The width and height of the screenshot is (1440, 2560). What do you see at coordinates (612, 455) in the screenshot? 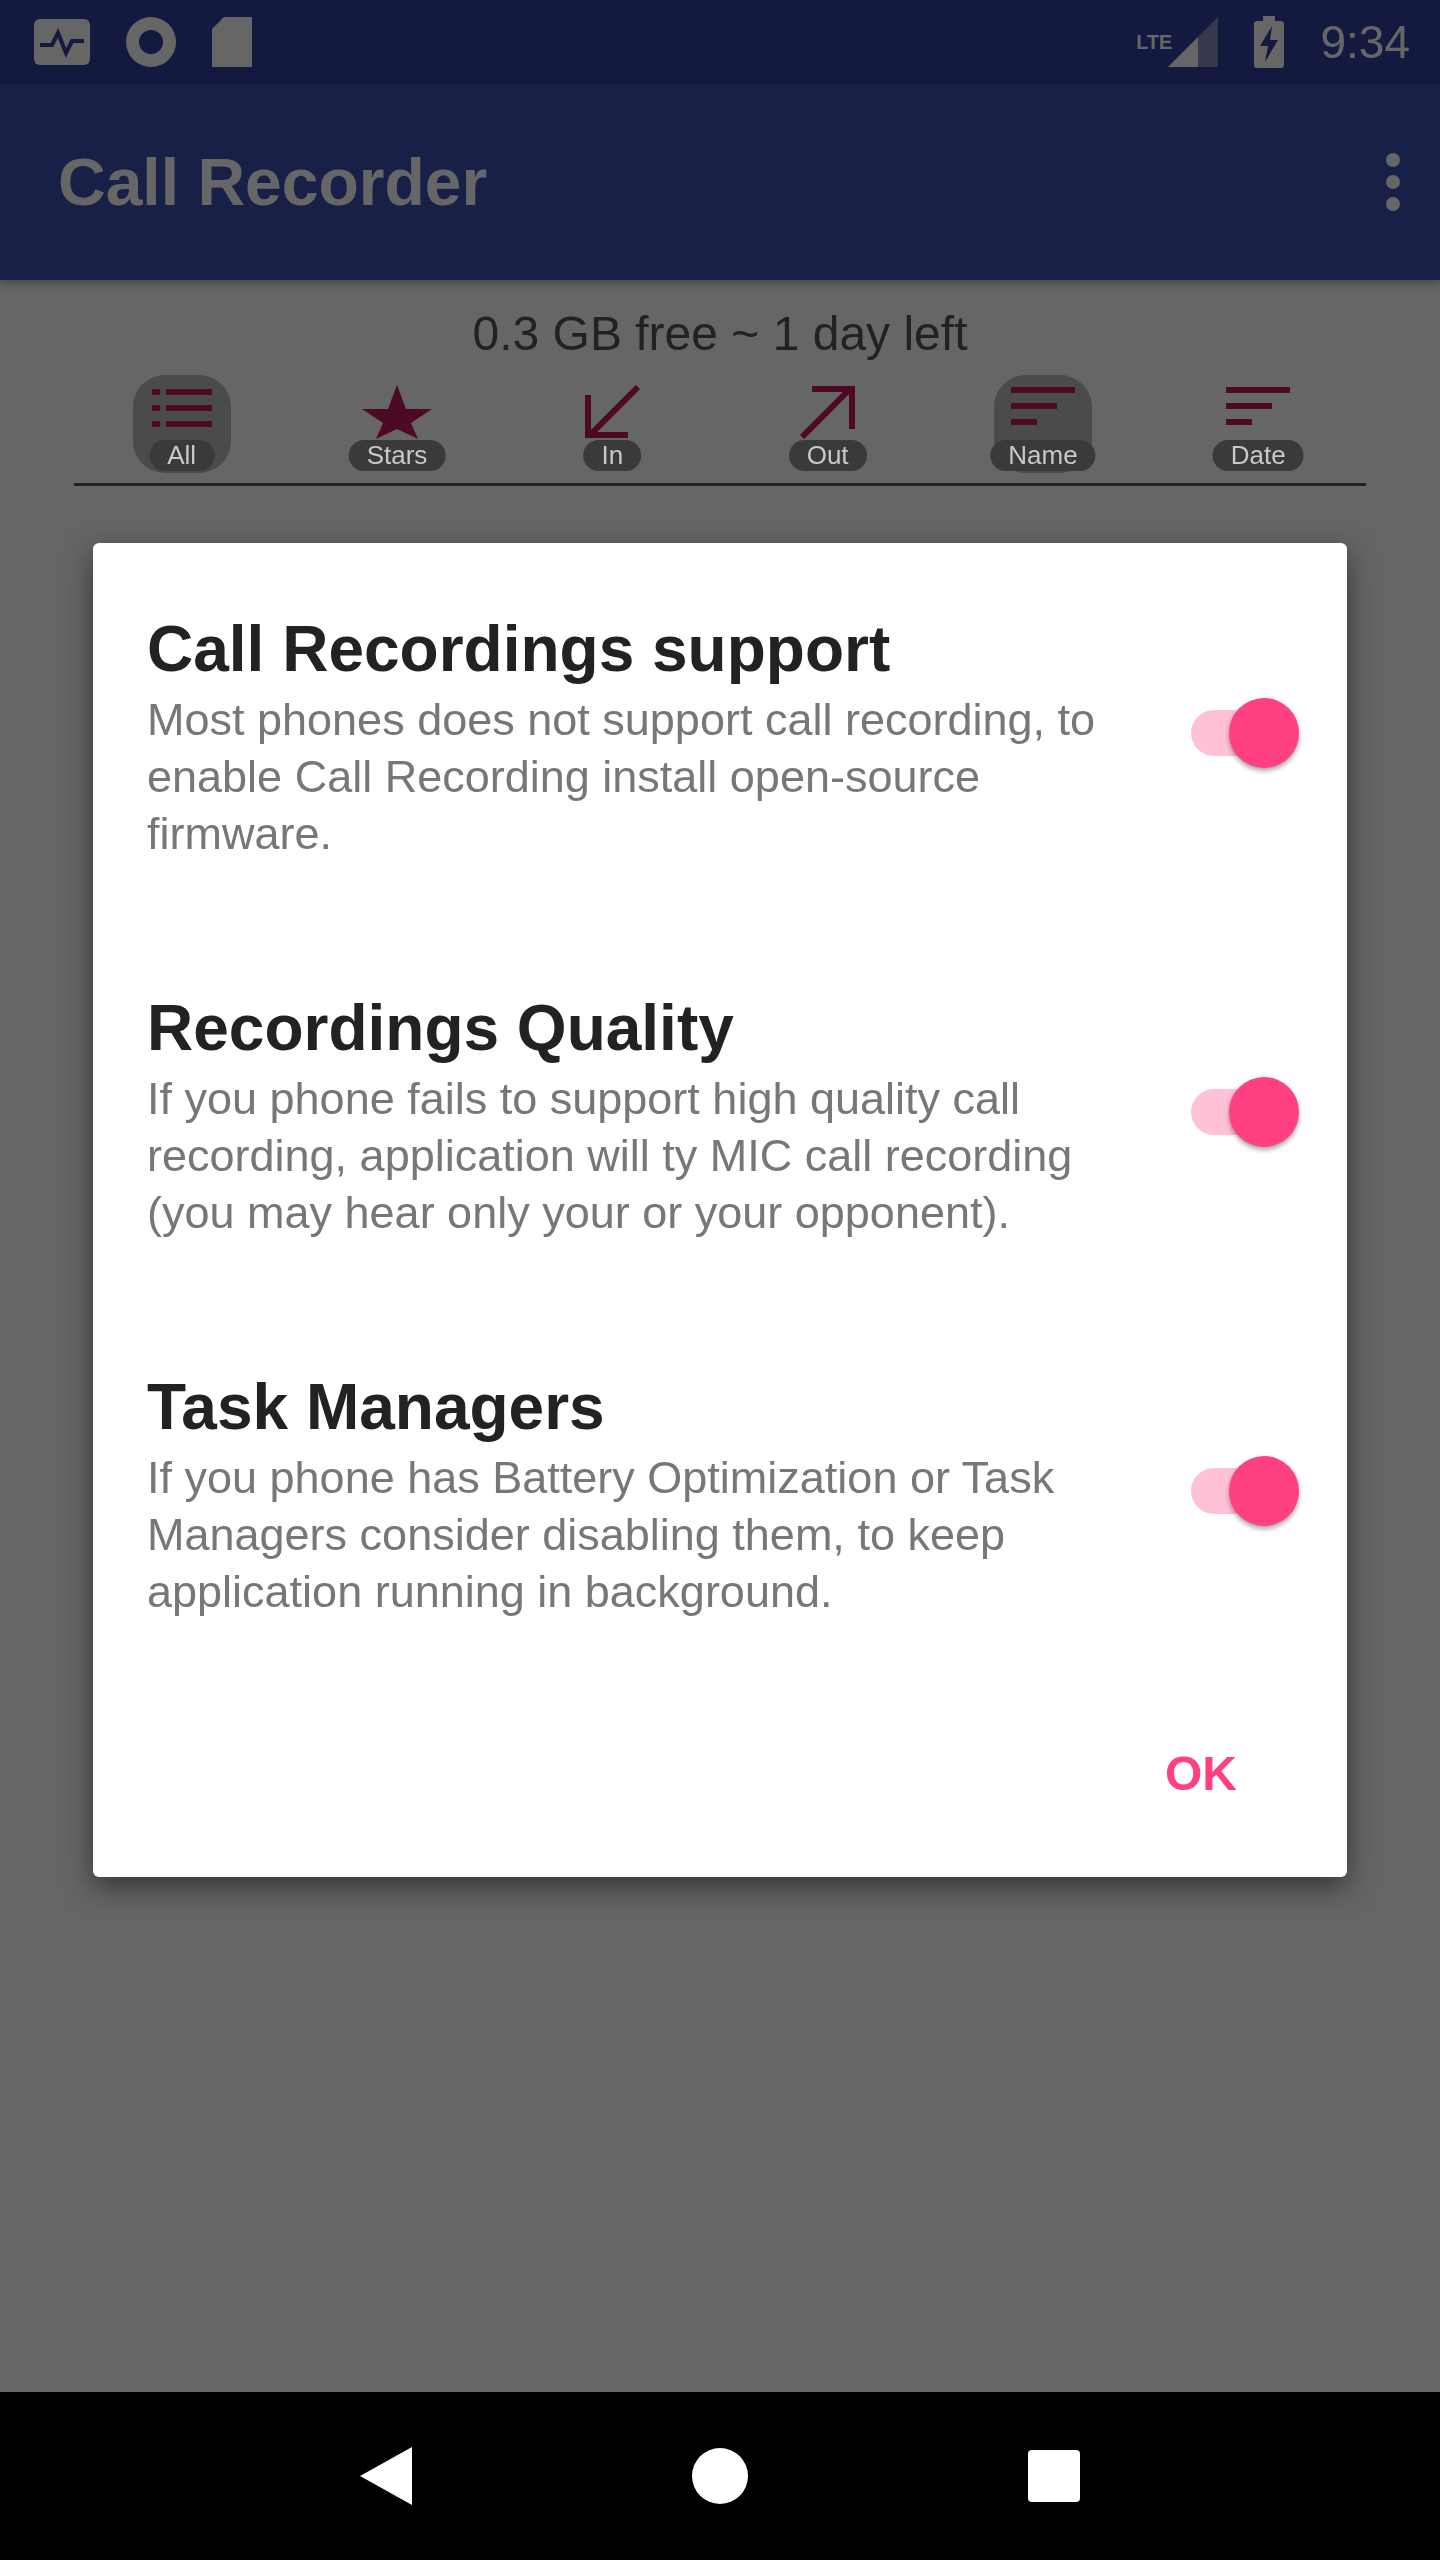
I see `filter-label: In` at bounding box center [612, 455].